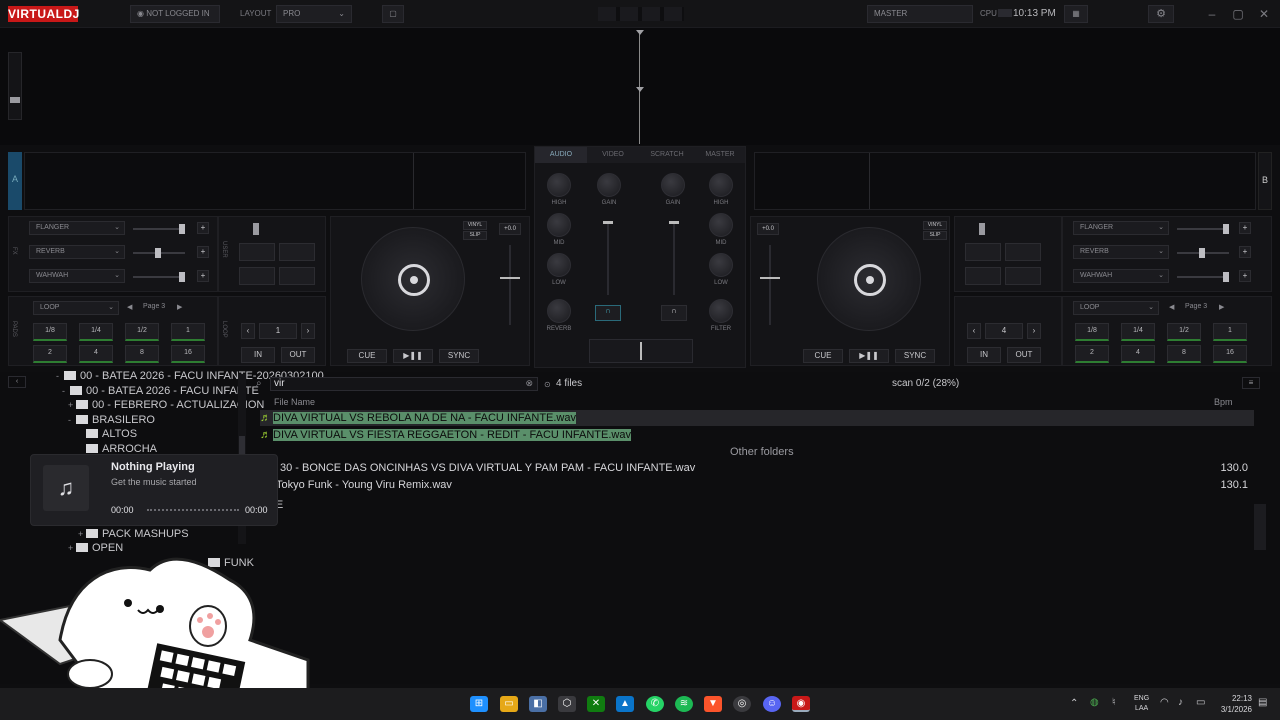 The image size is (1280, 720). I want to click on pad-button: 4, so click(1138, 354).